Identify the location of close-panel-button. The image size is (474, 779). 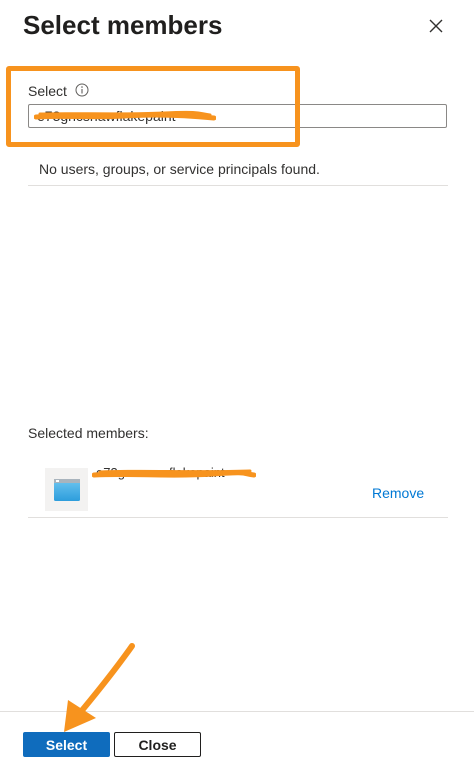
(436, 26).